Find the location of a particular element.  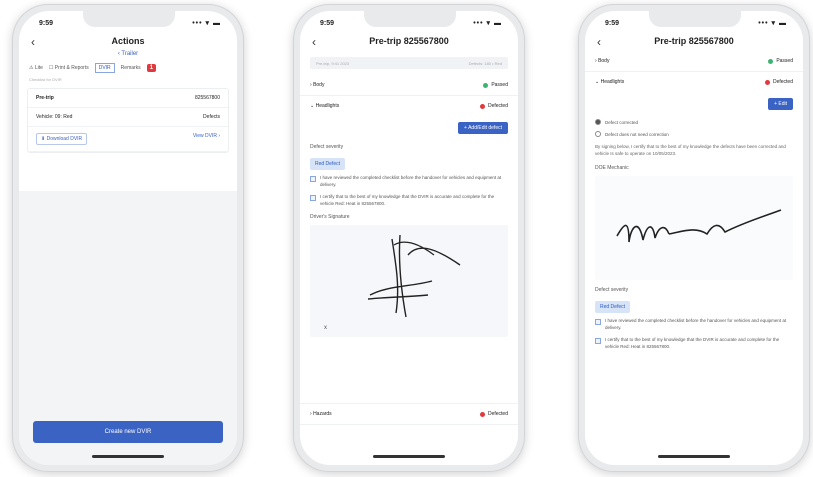

action-row: + Add/Edit defect is located at coordinates (409, 128).